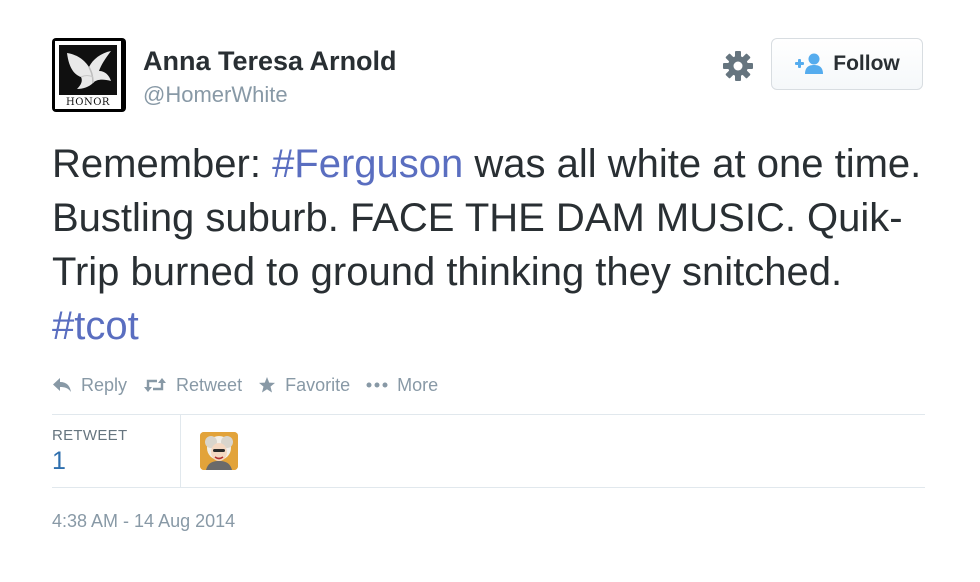 The image size is (980, 582). I want to click on follow-label: Follow, so click(866, 63).